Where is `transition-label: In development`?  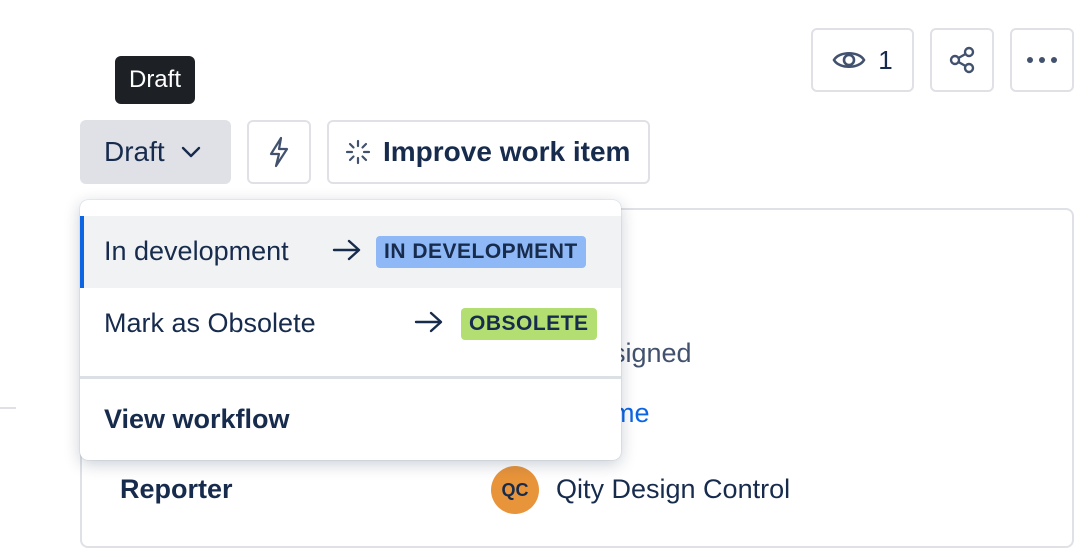 transition-label: In development is located at coordinates (196, 251).